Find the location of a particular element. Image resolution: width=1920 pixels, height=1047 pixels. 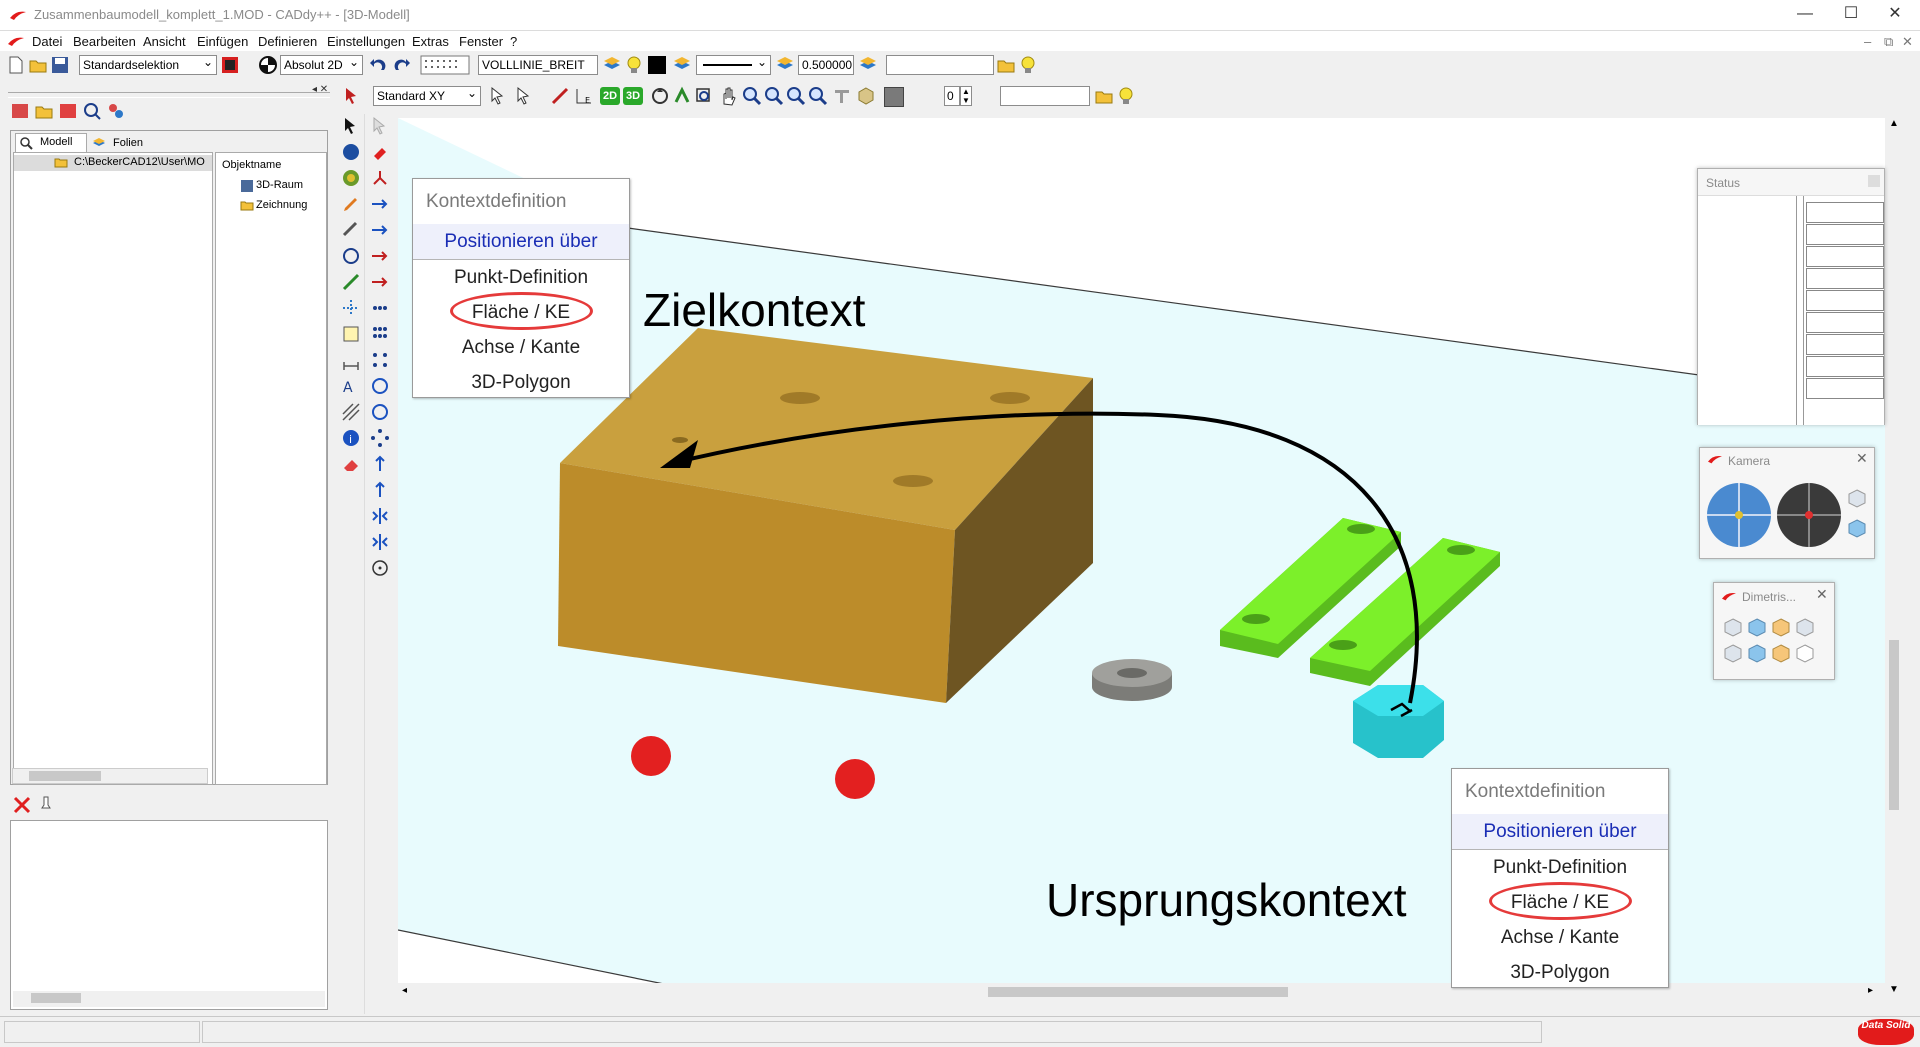

pointer-tool-icon is located at coordinates (352, 96).